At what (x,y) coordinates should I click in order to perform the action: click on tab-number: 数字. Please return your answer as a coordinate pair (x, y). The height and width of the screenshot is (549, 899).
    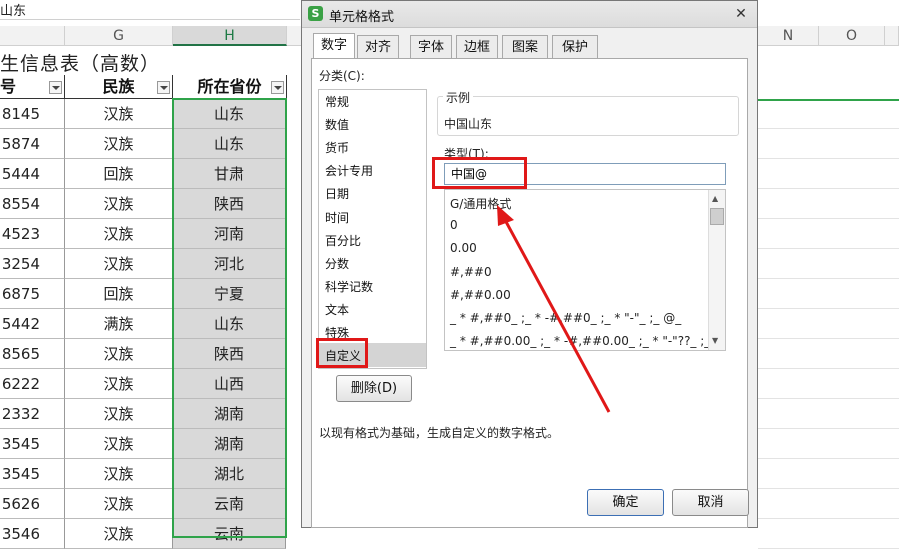
    Looking at the image, I should click on (334, 46).